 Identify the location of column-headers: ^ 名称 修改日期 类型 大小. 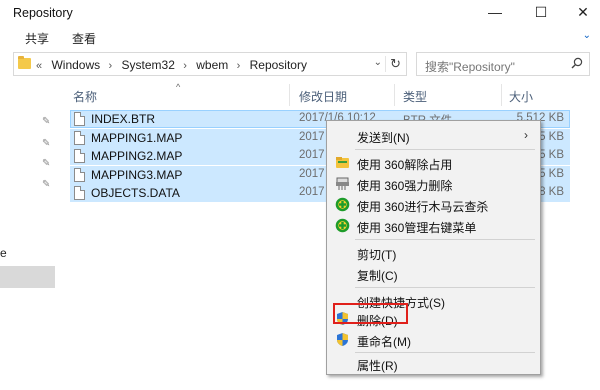
(317, 94).